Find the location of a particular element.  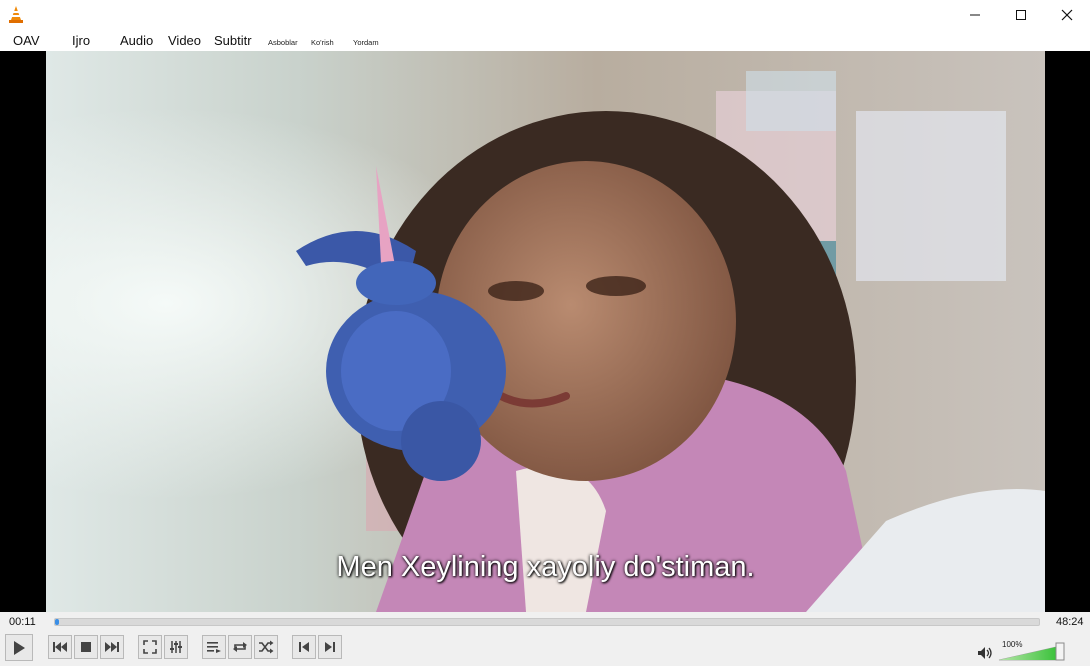

seek-bar-row: 00:11 48:24 is located at coordinates (545, 622).